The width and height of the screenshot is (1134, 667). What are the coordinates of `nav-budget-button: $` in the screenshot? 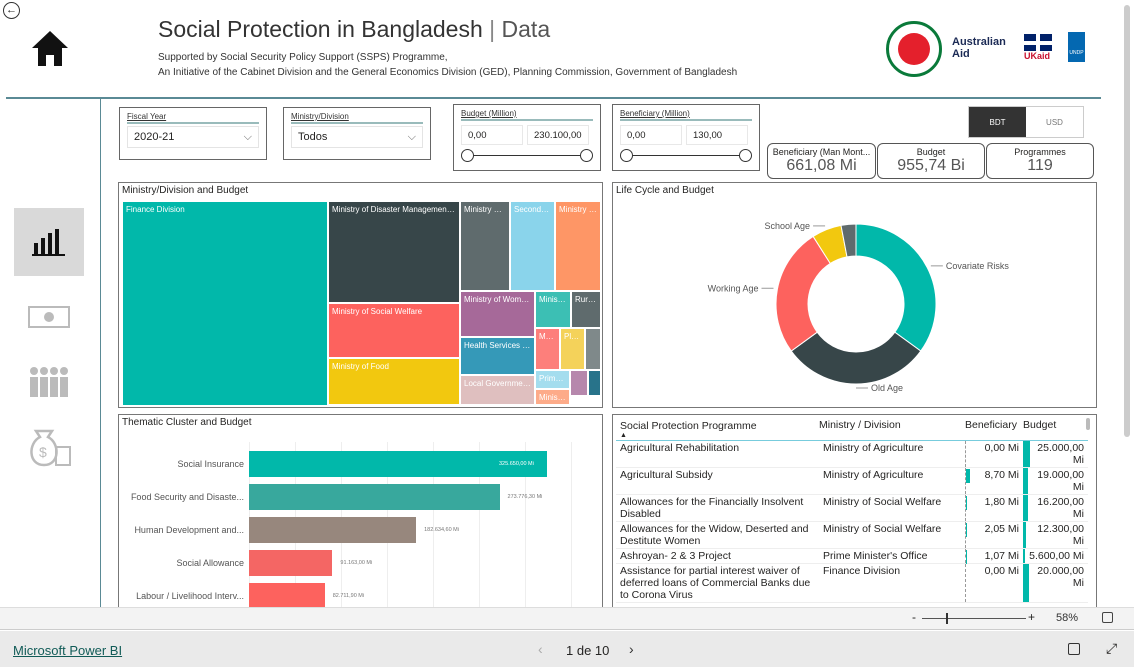 It's located at (49, 446).